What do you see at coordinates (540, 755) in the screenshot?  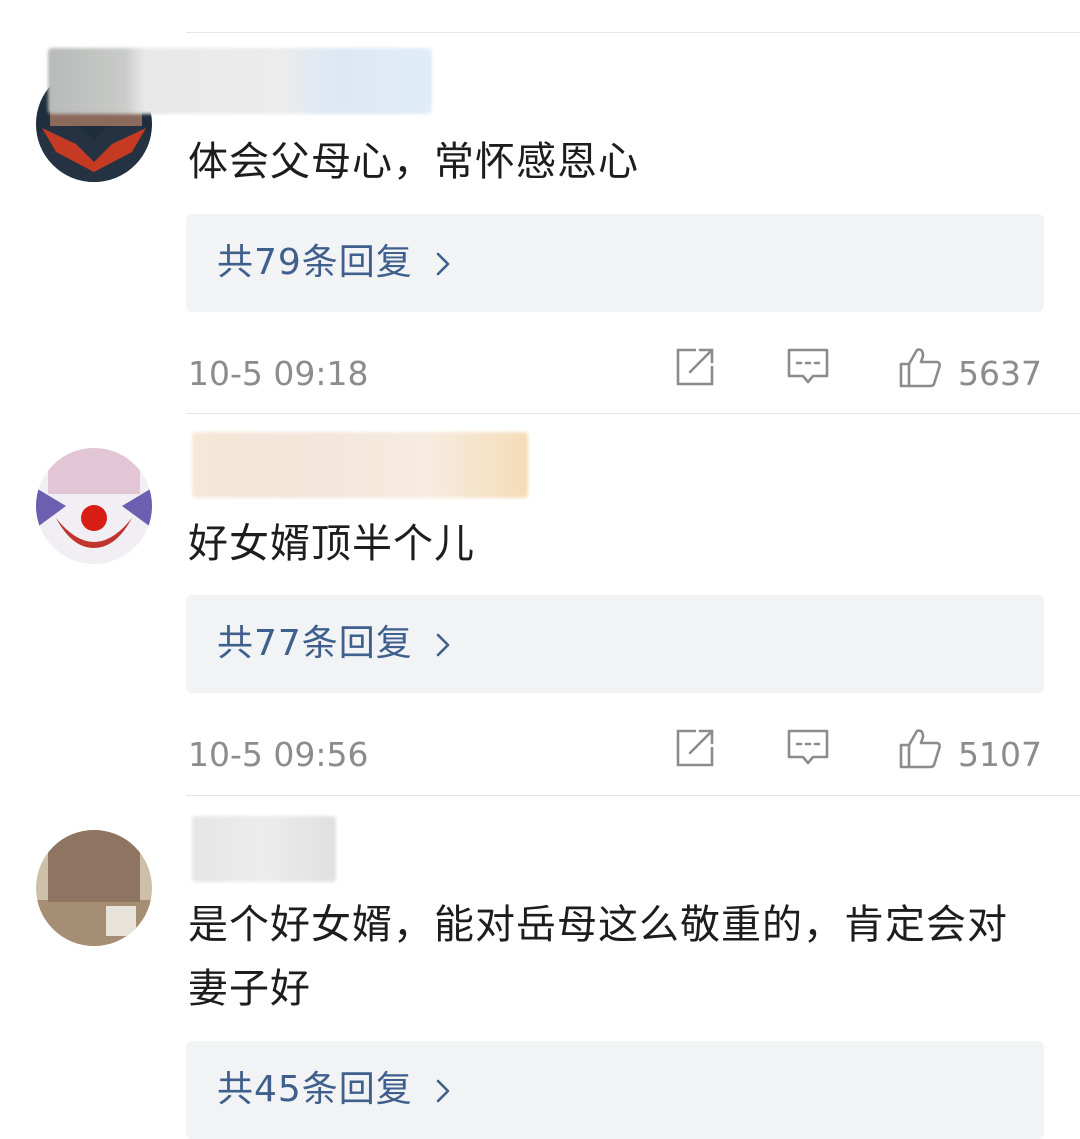 I see `comment-meta: 10-5 09:56 5107` at bounding box center [540, 755].